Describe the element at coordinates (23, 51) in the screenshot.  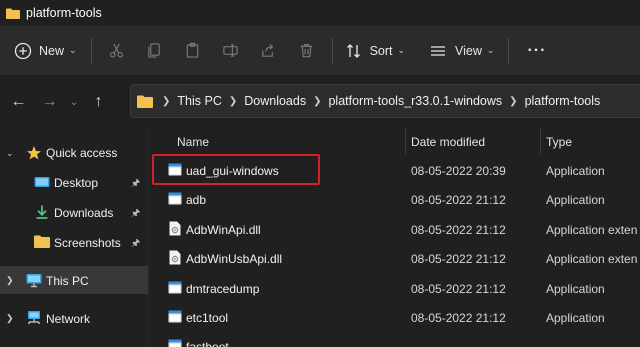
I see `plus-circle-icon` at that location.